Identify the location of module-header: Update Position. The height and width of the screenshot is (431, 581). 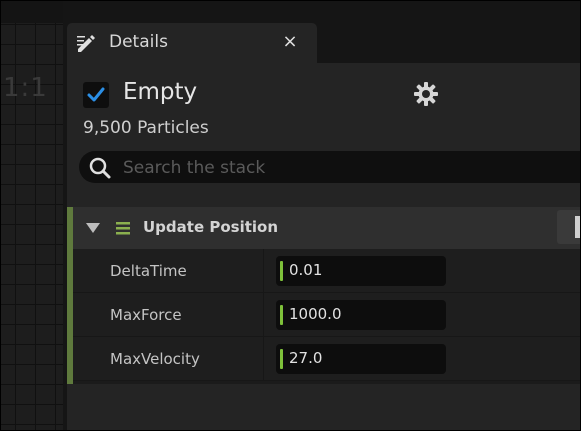
(326, 228).